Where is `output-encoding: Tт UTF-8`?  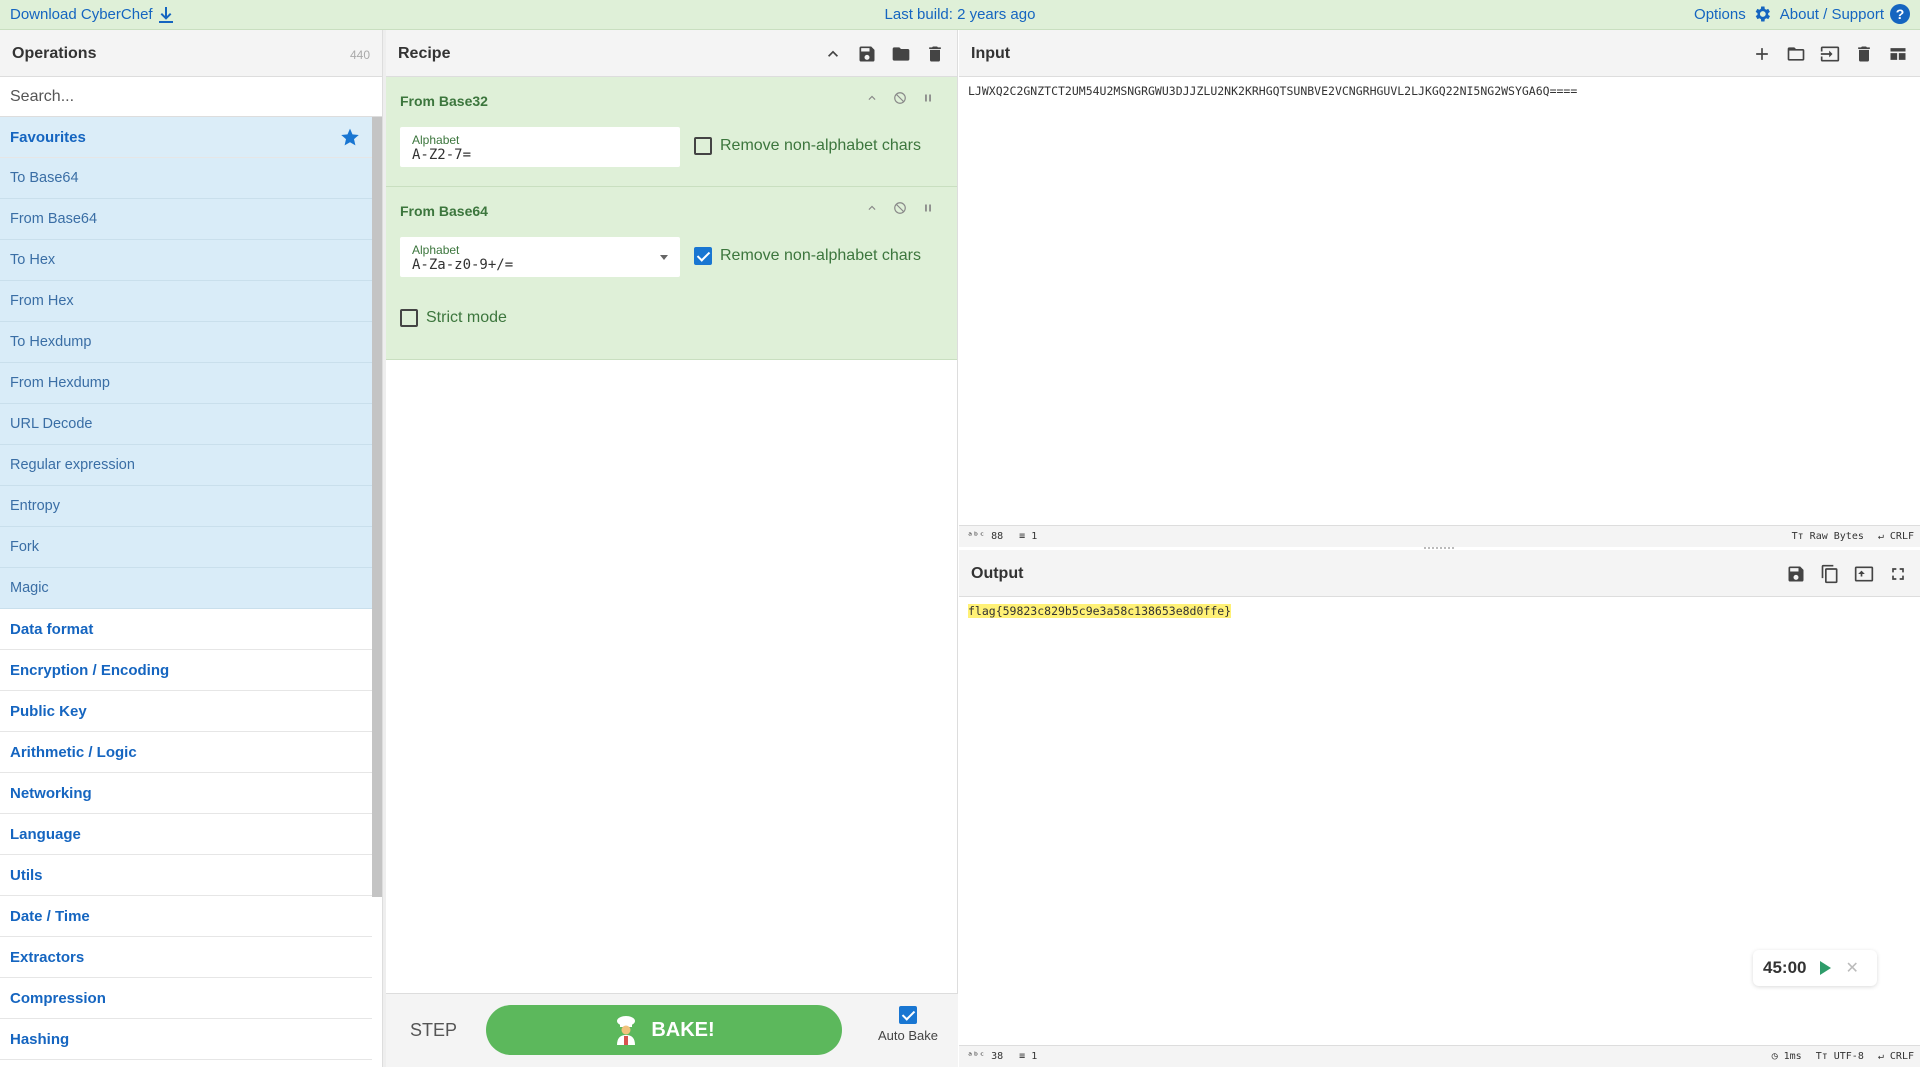
output-encoding: Tт UTF-8 is located at coordinates (1840, 1056).